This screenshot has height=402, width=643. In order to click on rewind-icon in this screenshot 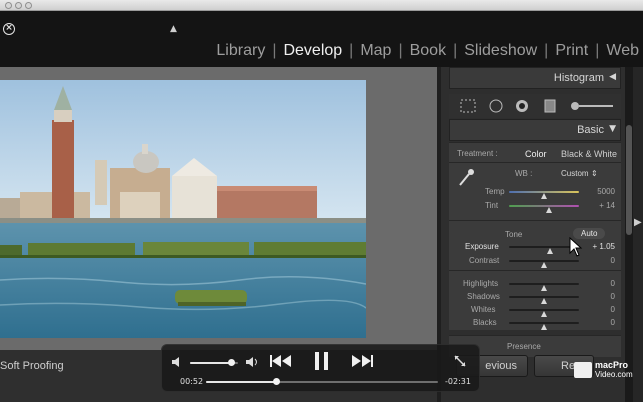, I will do `click(281, 361)`.